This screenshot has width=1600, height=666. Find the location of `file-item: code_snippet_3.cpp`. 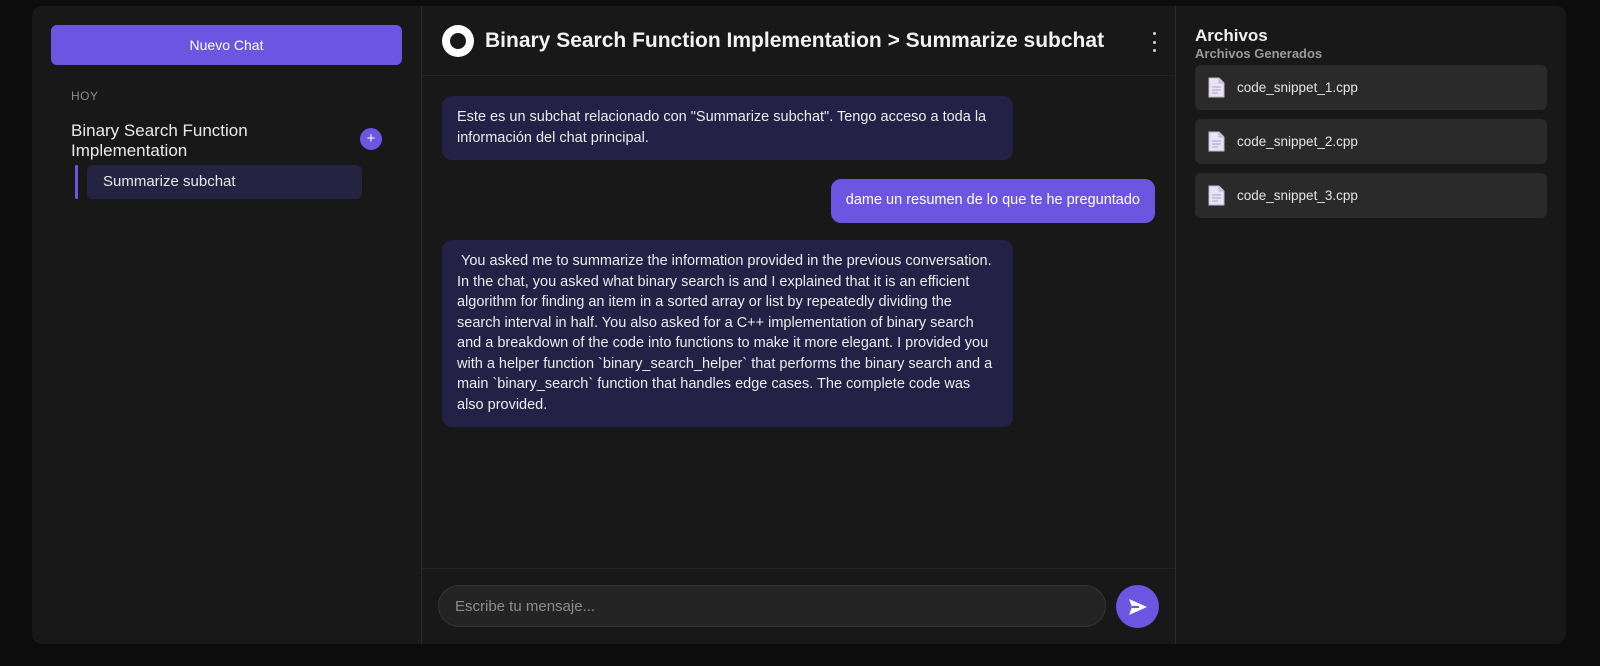

file-item: code_snippet_3.cpp is located at coordinates (1371, 195).